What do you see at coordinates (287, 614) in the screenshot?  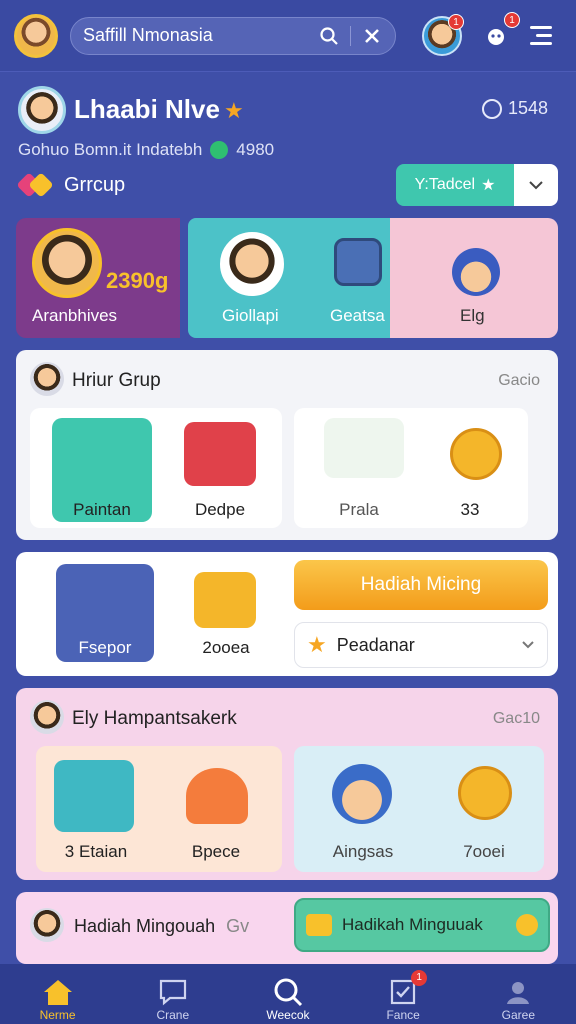 I see `rewards-card: Fsepor 2ooea Hadiah Micing ★ Peadanar` at bounding box center [287, 614].